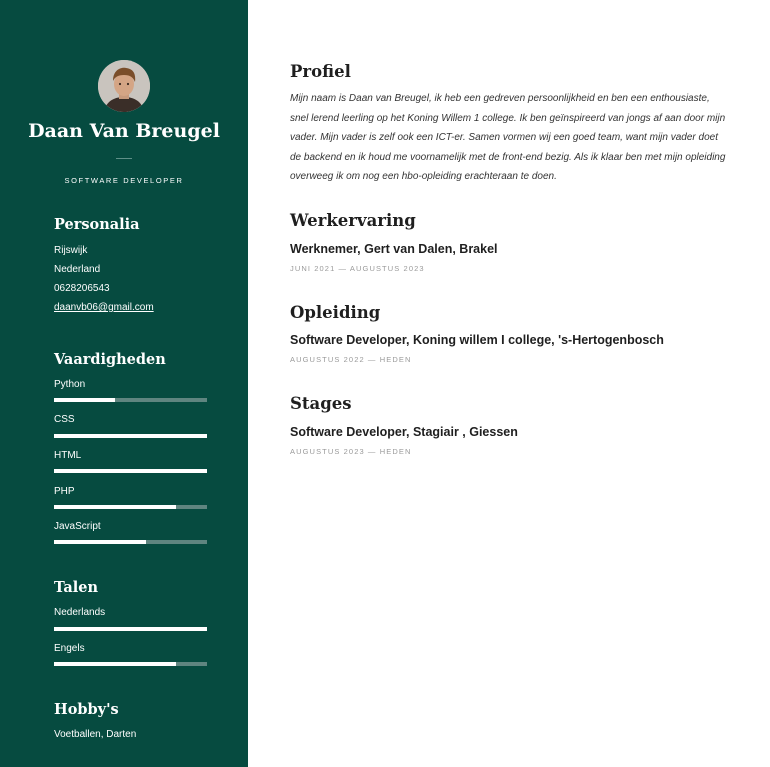 This screenshot has height=767, width=770. What do you see at coordinates (124, 180) in the screenshot?
I see `profile-role: SOFTWARE DEVELOPER` at bounding box center [124, 180].